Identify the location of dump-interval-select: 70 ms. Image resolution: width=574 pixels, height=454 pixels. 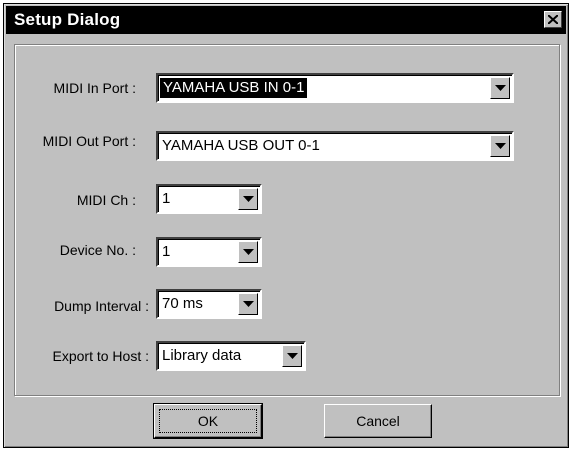
(209, 304).